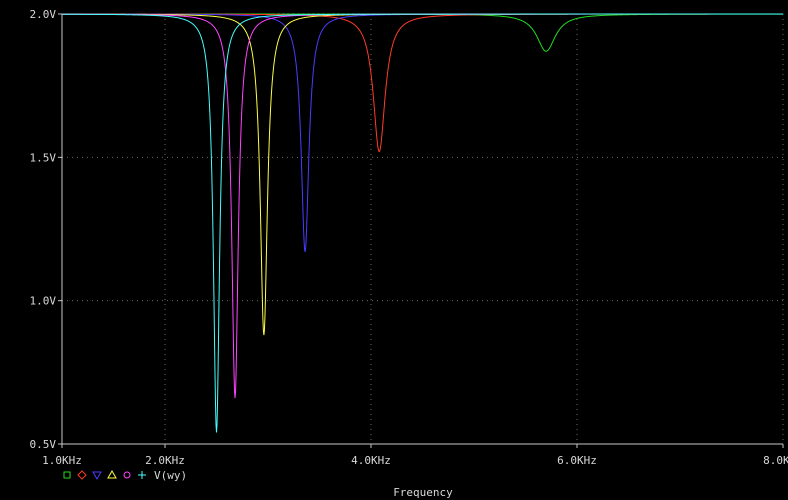 The width and height of the screenshot is (788, 500). I want to click on x-tick-label-0: 1.0KHz, so click(62, 460).